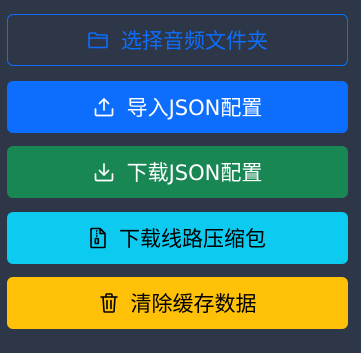 This screenshot has width=361, height=353. Describe the element at coordinates (98, 40) in the screenshot. I see `folder-icon` at that location.